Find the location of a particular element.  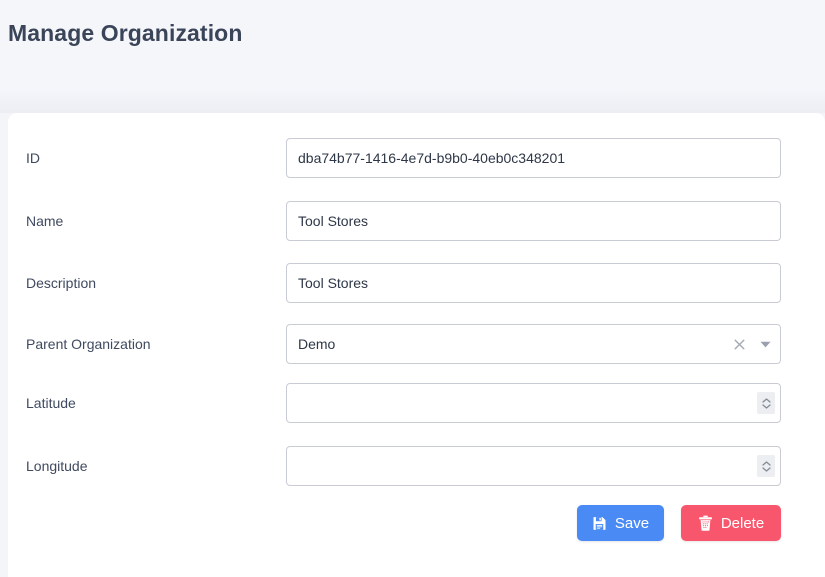

field-label-parent-organization: Parent Organization is located at coordinates (88, 344).